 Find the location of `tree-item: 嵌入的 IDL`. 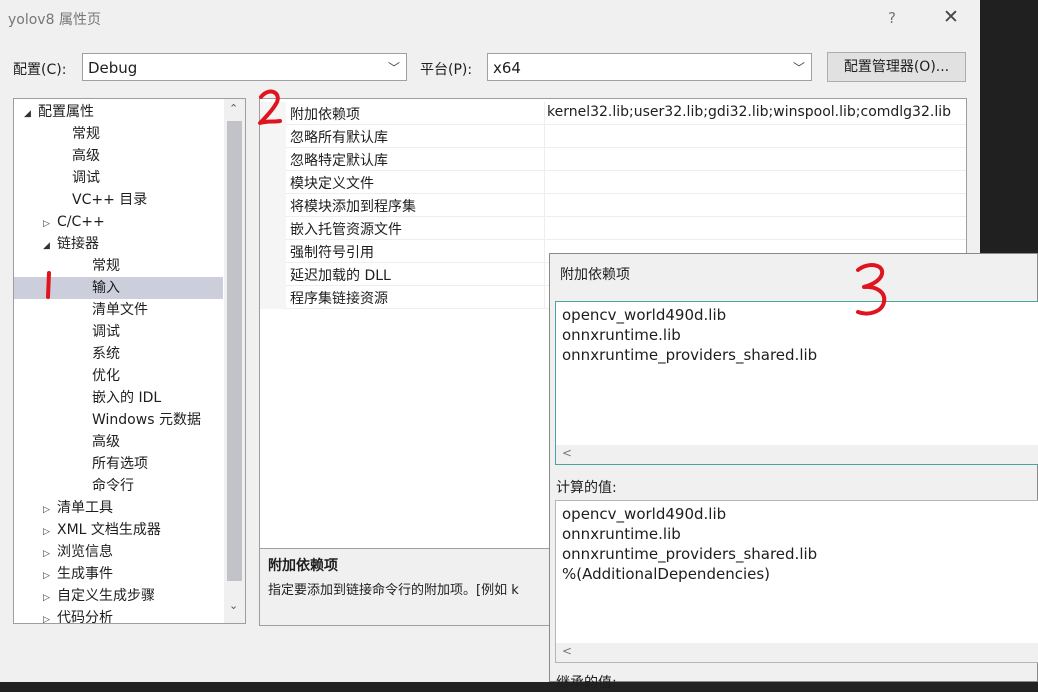

tree-item: 嵌入的 IDL is located at coordinates (118, 398).